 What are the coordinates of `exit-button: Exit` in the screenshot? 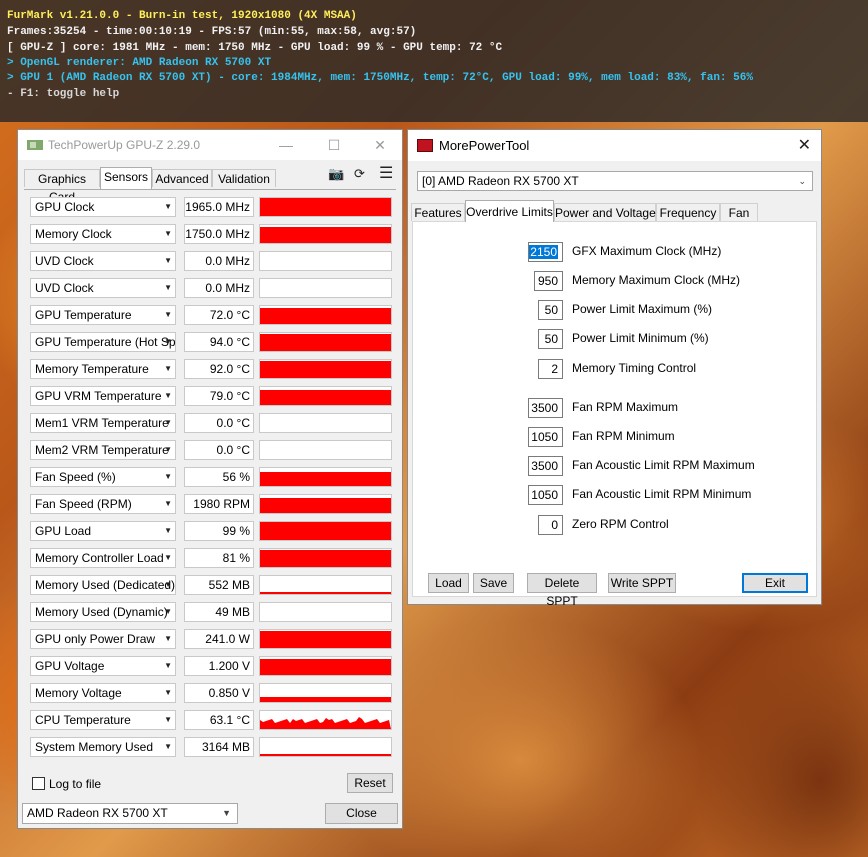 It's located at (775, 583).